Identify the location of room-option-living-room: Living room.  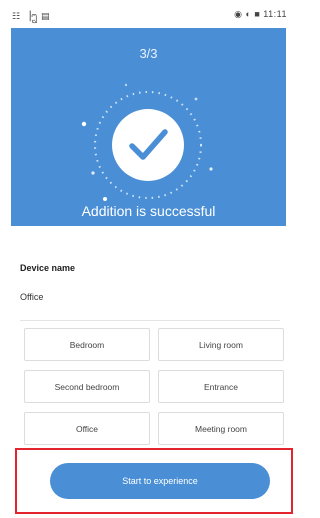
(221, 344).